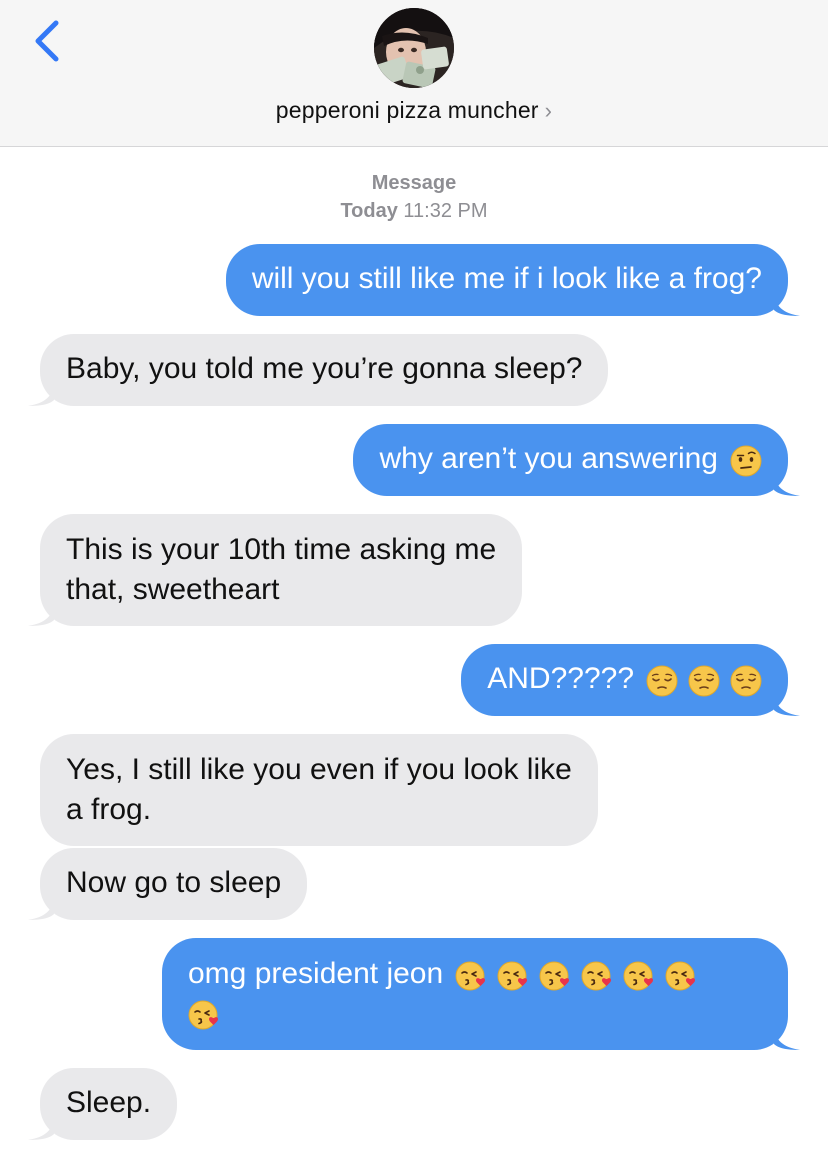  I want to click on avatar-photo, so click(414, 48).